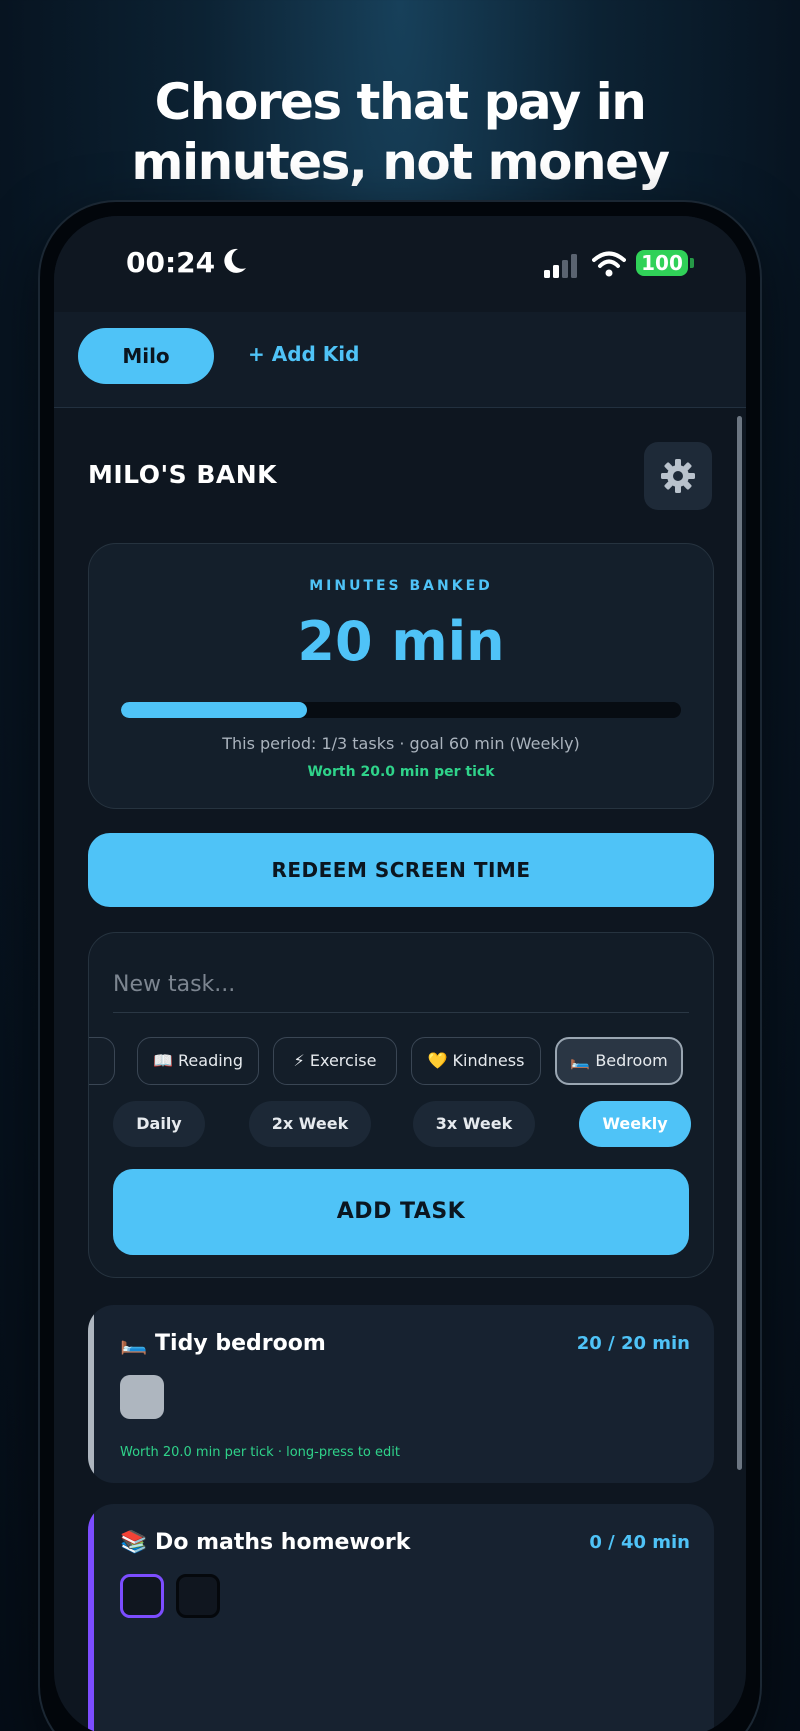  Describe the element at coordinates (183, 474) in the screenshot. I see `bank-title: MILO'S BANK` at that location.